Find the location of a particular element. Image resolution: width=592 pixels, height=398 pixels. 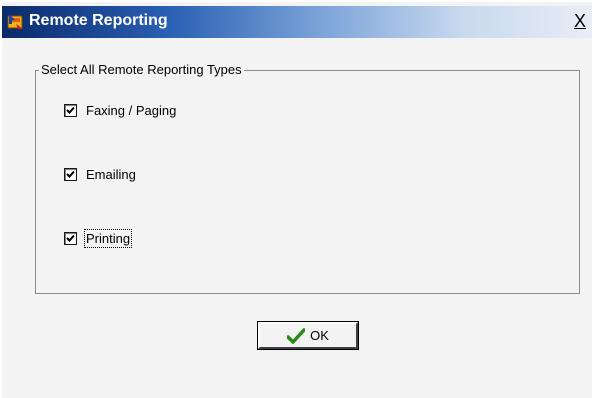

option-label-faxing-paging: Faxing / Paging is located at coordinates (131, 110).